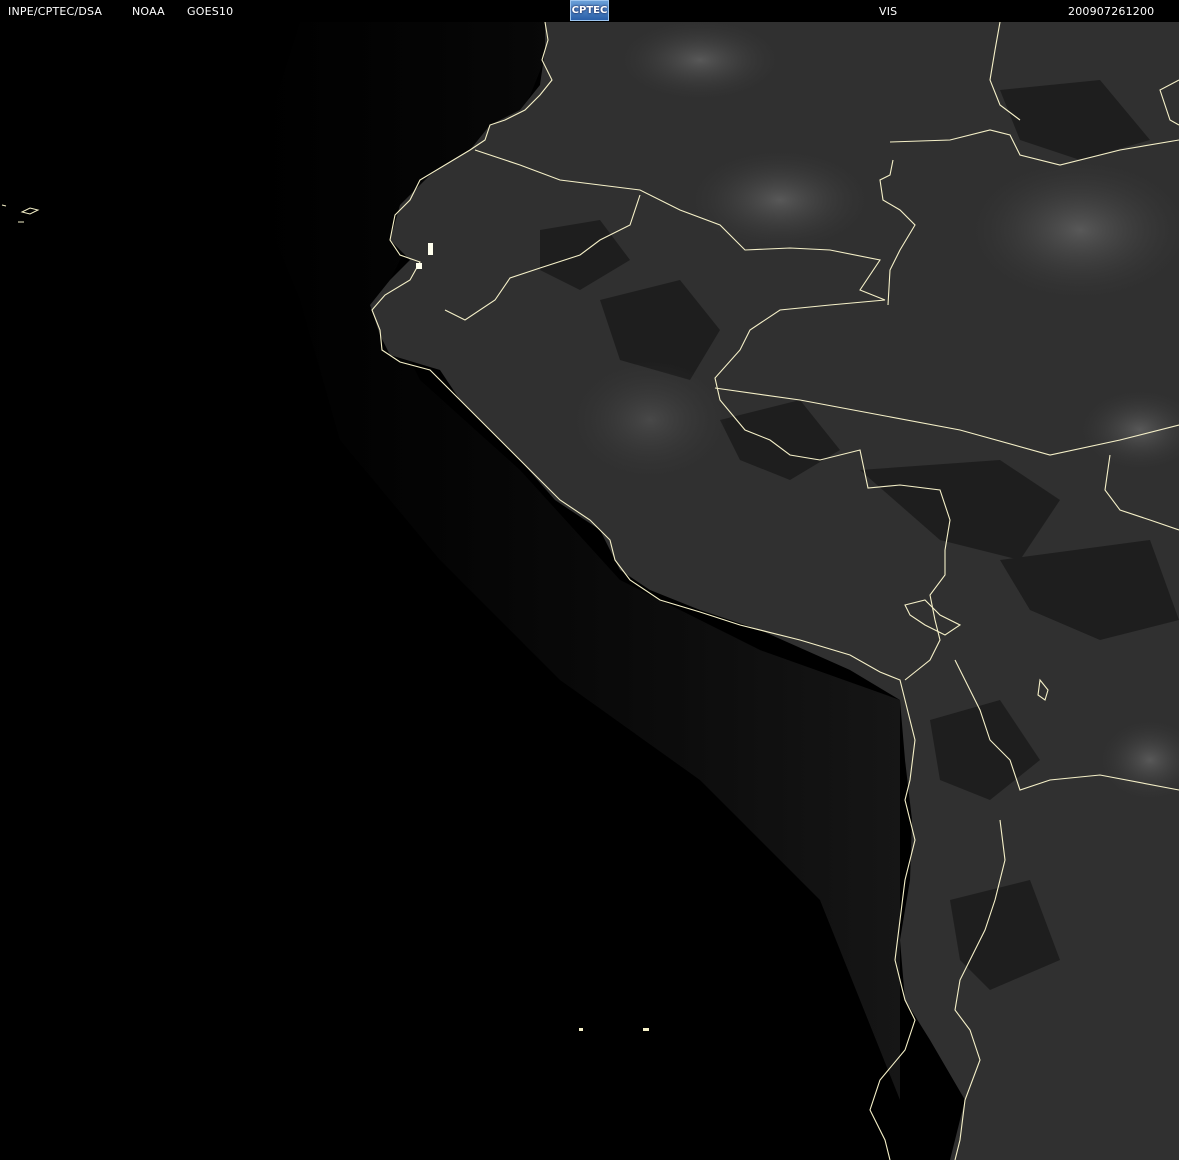 The height and width of the screenshot is (1160, 1179). I want to click on agency-label: NOAA, so click(148, 11).